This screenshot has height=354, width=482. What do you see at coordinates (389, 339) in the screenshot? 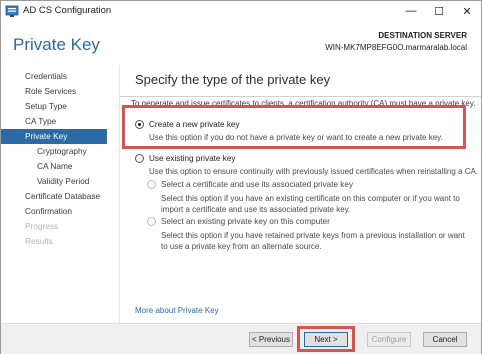
I see `configure-button: Configure` at bounding box center [389, 339].